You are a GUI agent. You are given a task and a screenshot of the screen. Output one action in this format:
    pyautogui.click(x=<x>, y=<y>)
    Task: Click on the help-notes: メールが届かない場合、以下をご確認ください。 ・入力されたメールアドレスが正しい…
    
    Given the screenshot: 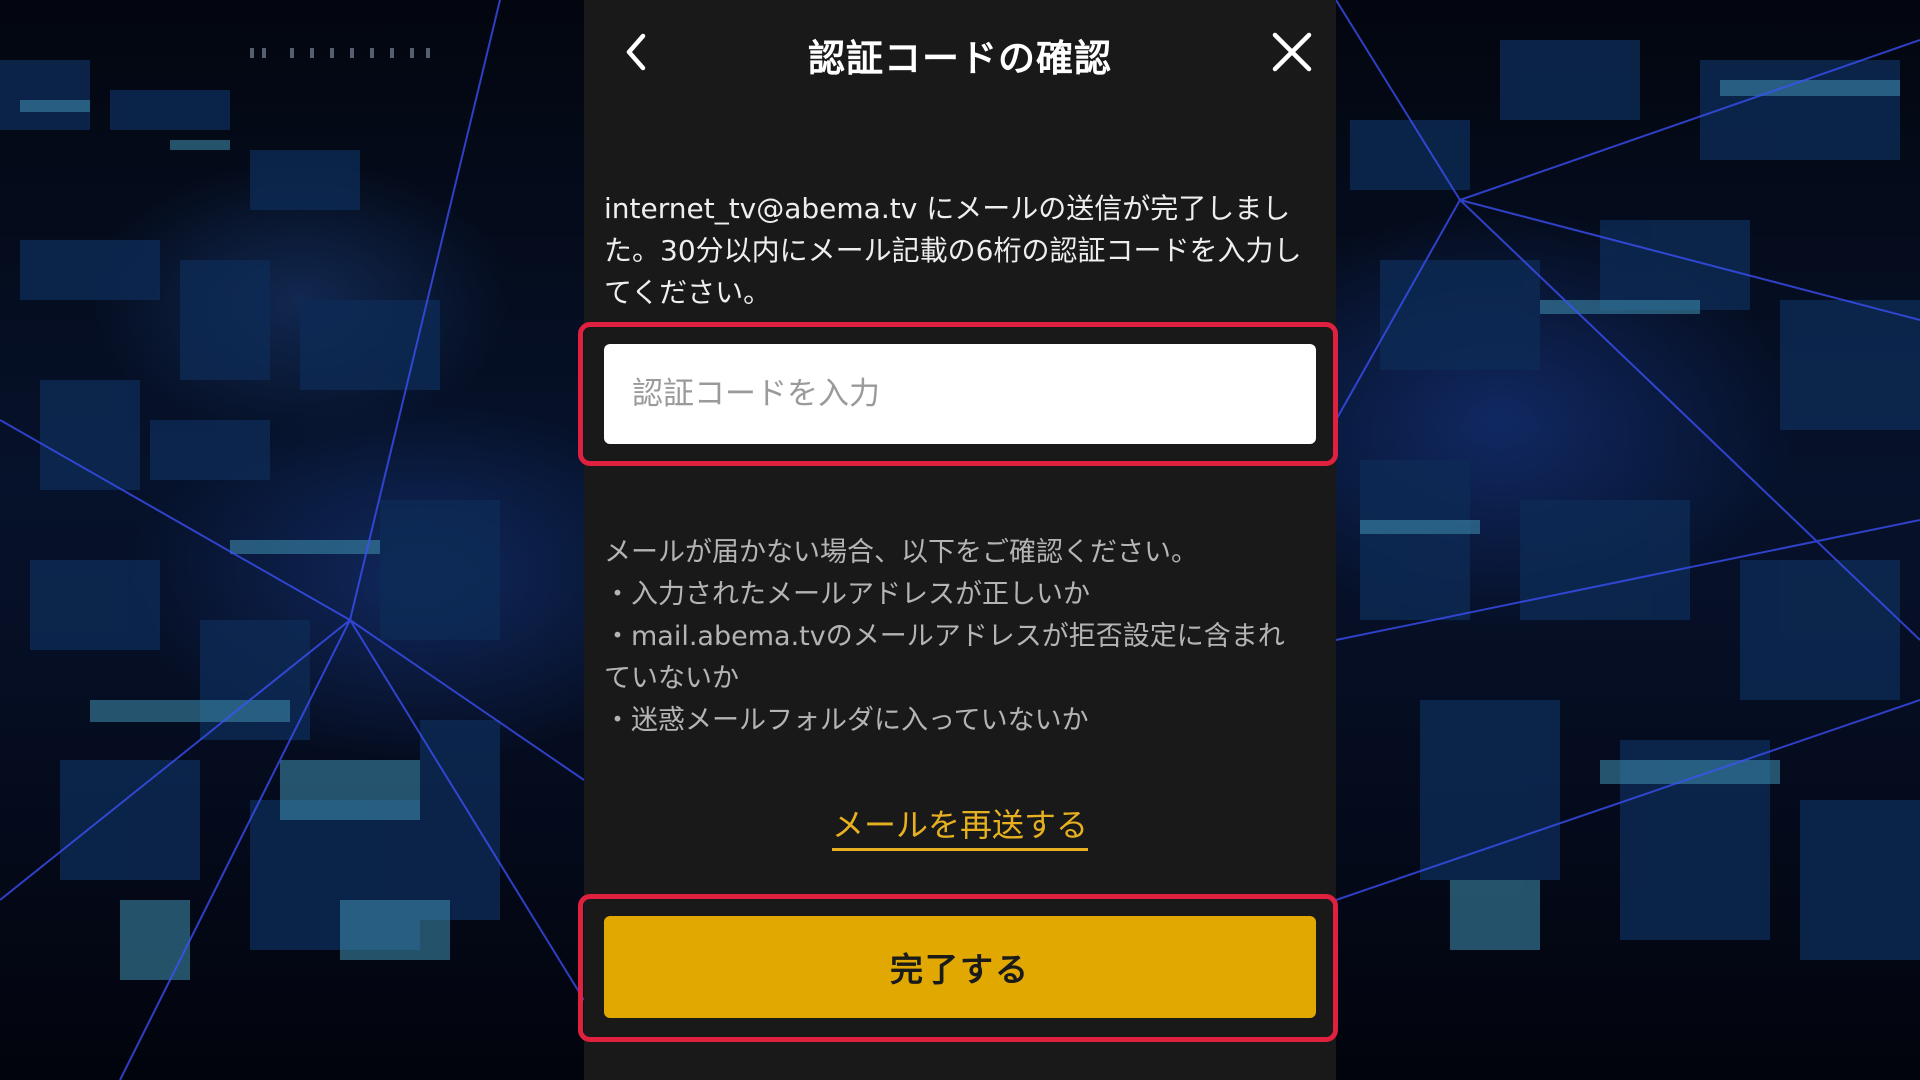 What is the action you would take?
    pyautogui.click(x=960, y=637)
    